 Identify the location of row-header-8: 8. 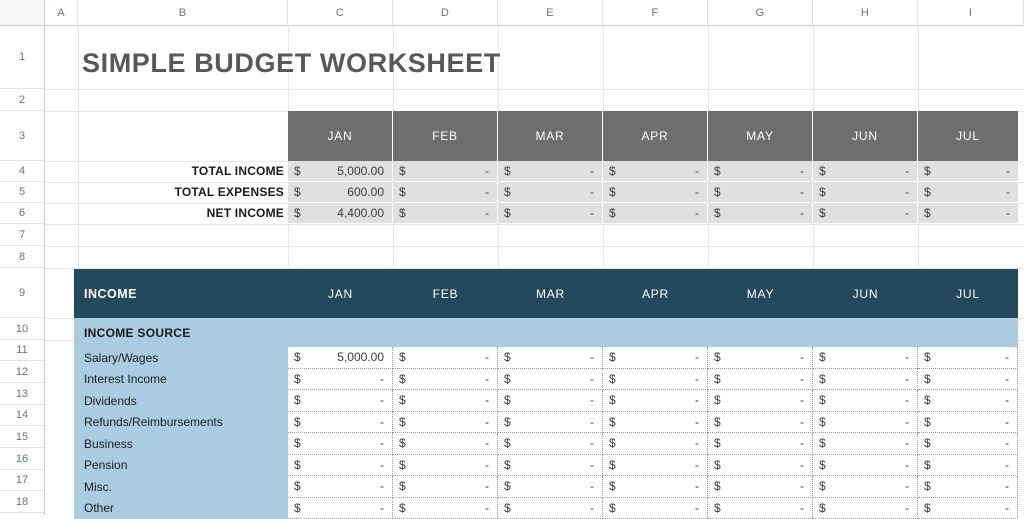
(22, 257).